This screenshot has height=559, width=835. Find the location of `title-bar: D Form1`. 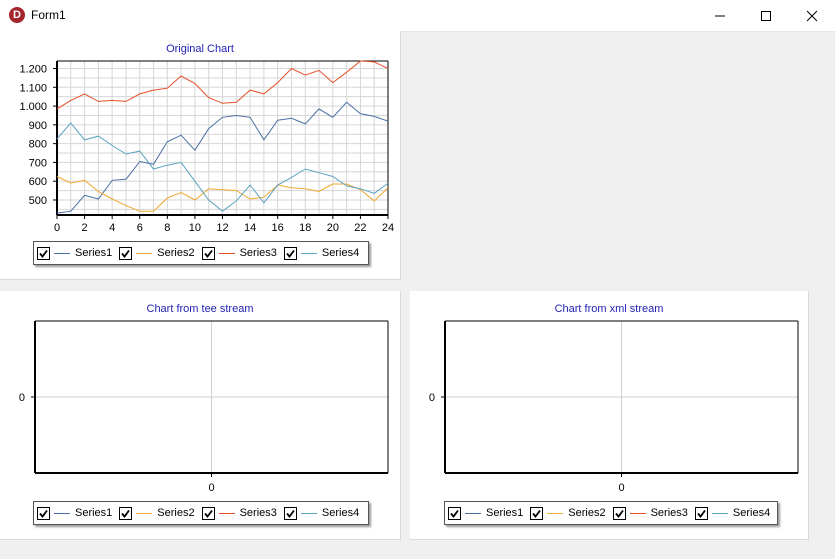

title-bar: D Form1 is located at coordinates (417, 16).